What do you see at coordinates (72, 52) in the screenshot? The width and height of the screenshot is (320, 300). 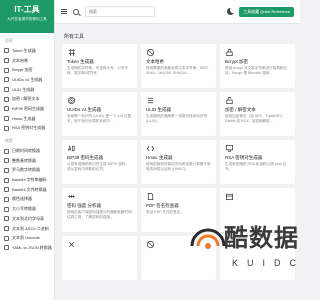 I see `token-icon` at bounding box center [72, 52].